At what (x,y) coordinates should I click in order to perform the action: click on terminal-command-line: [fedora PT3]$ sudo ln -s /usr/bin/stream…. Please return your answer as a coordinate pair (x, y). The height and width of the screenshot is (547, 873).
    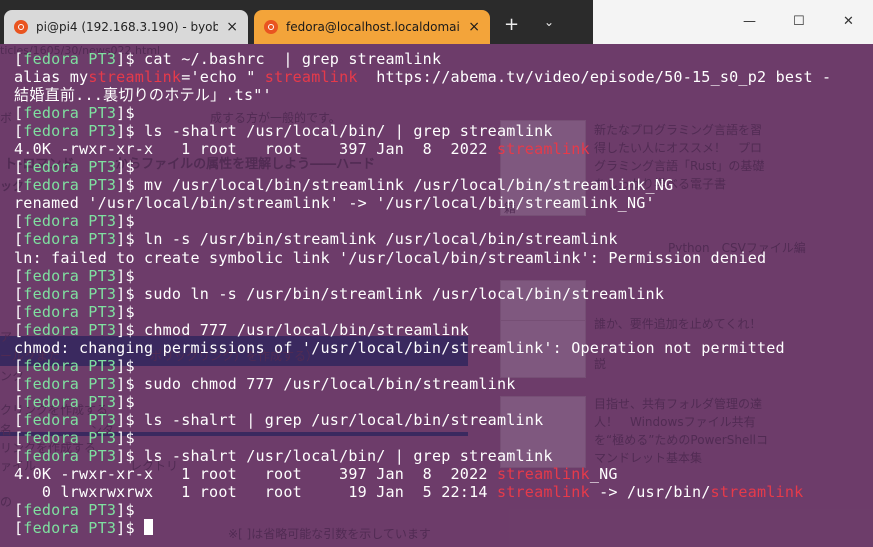
    Looking at the image, I should click on (422, 294).